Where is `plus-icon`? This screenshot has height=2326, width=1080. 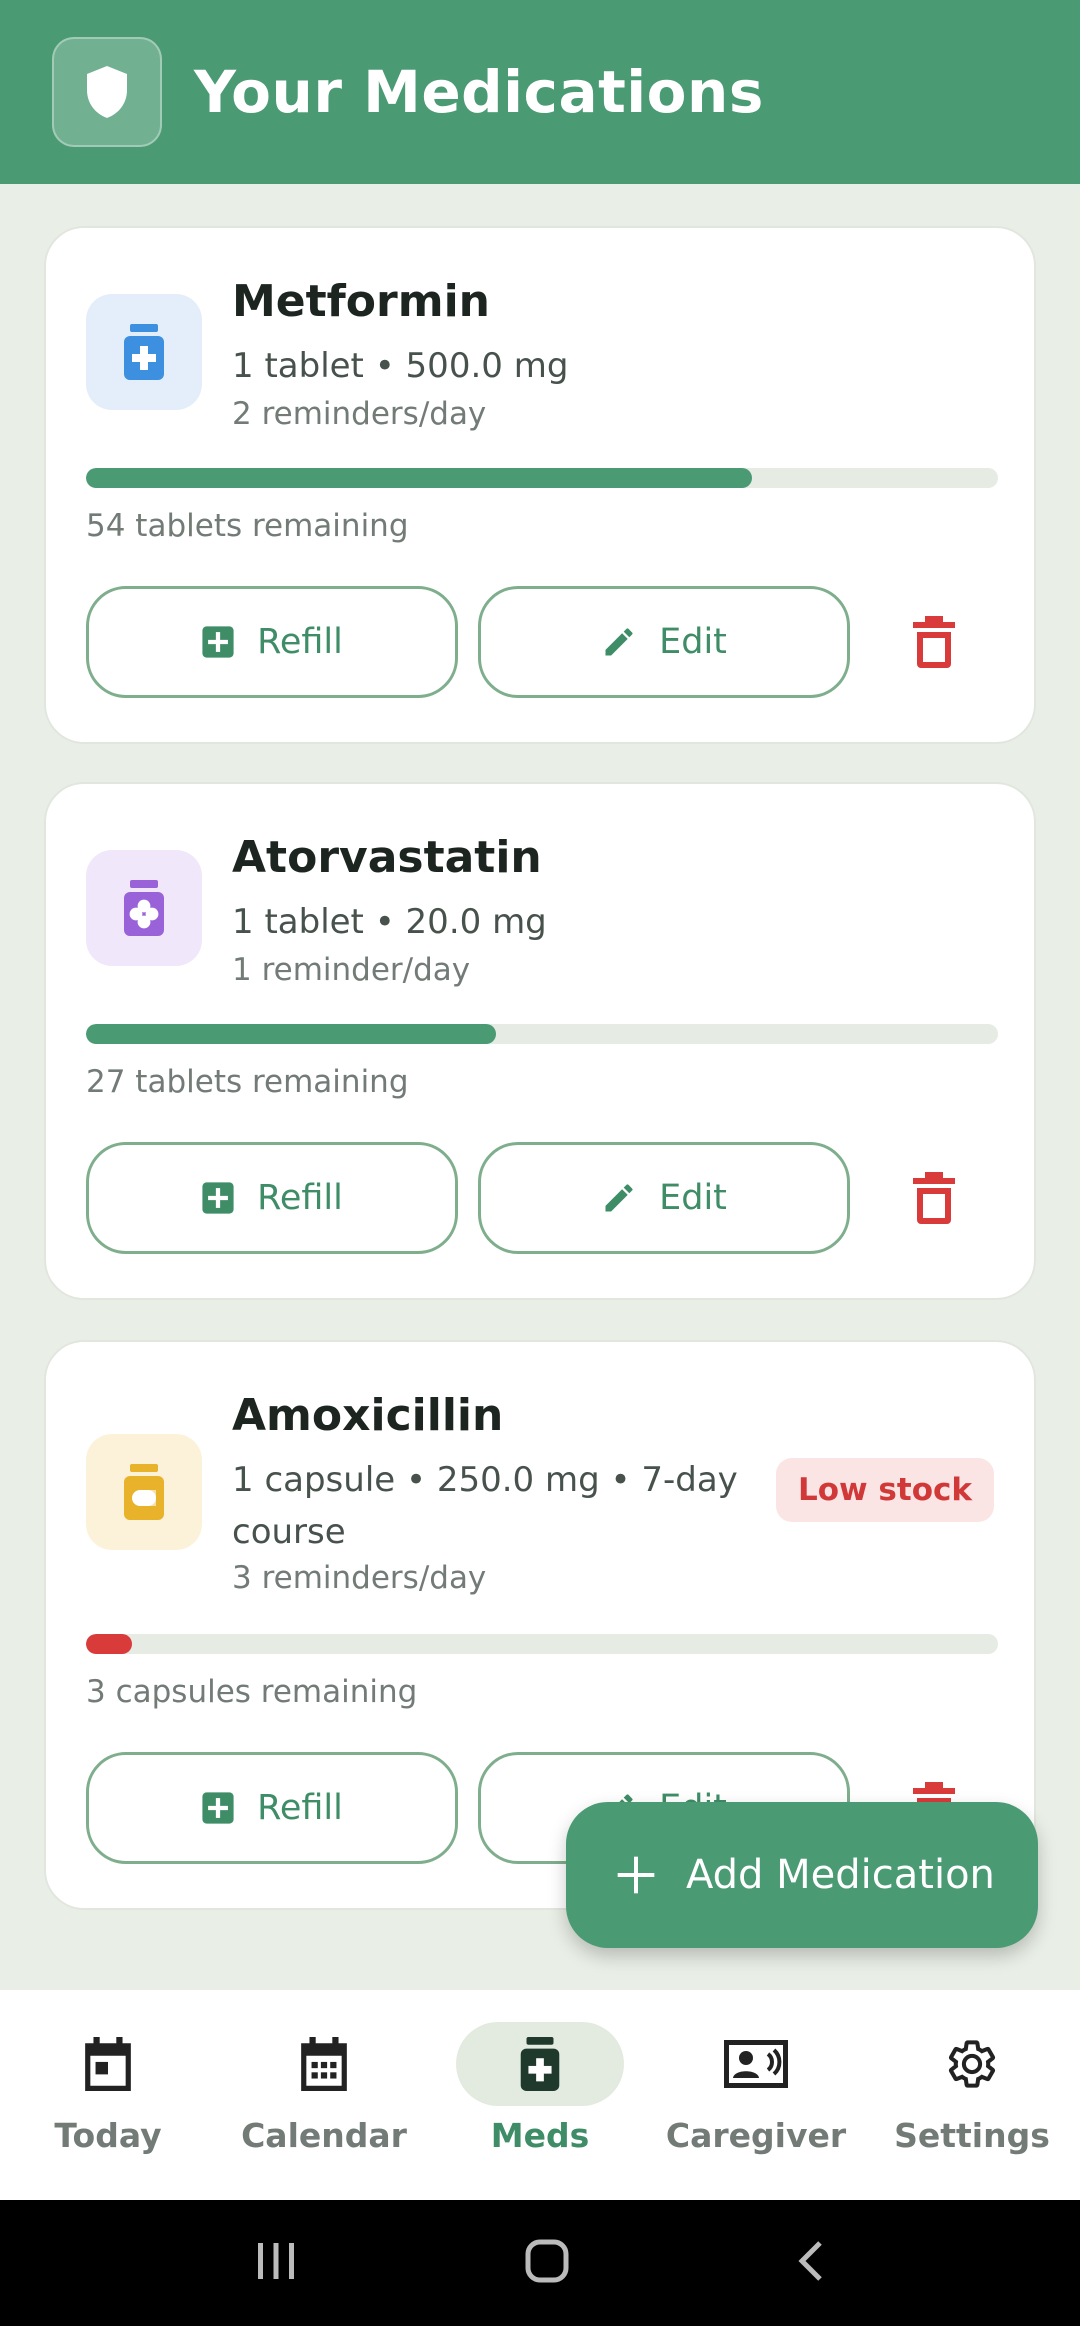
plus-icon is located at coordinates (636, 1875).